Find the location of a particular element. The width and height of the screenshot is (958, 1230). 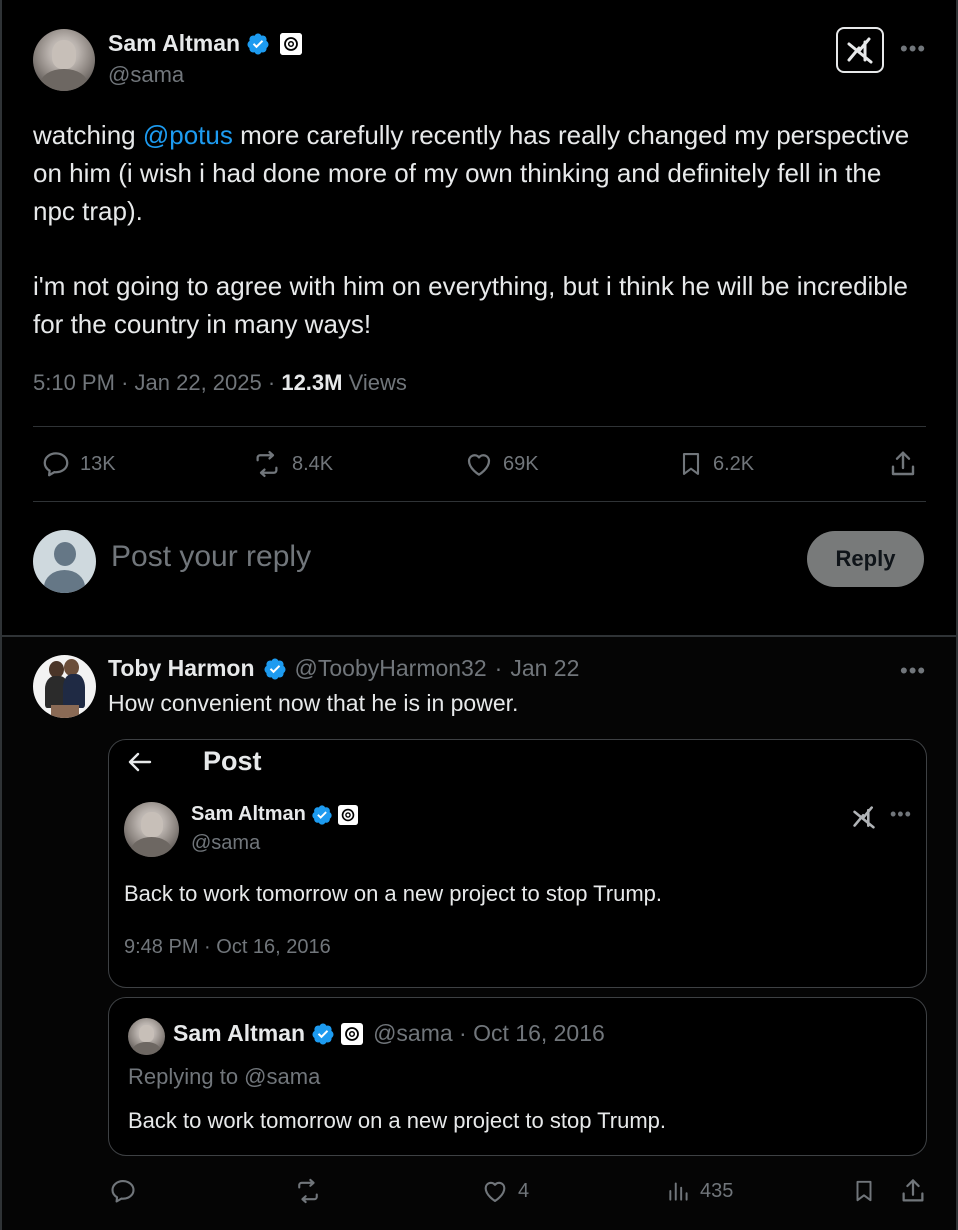

back-arrow-icon is located at coordinates (140, 762).